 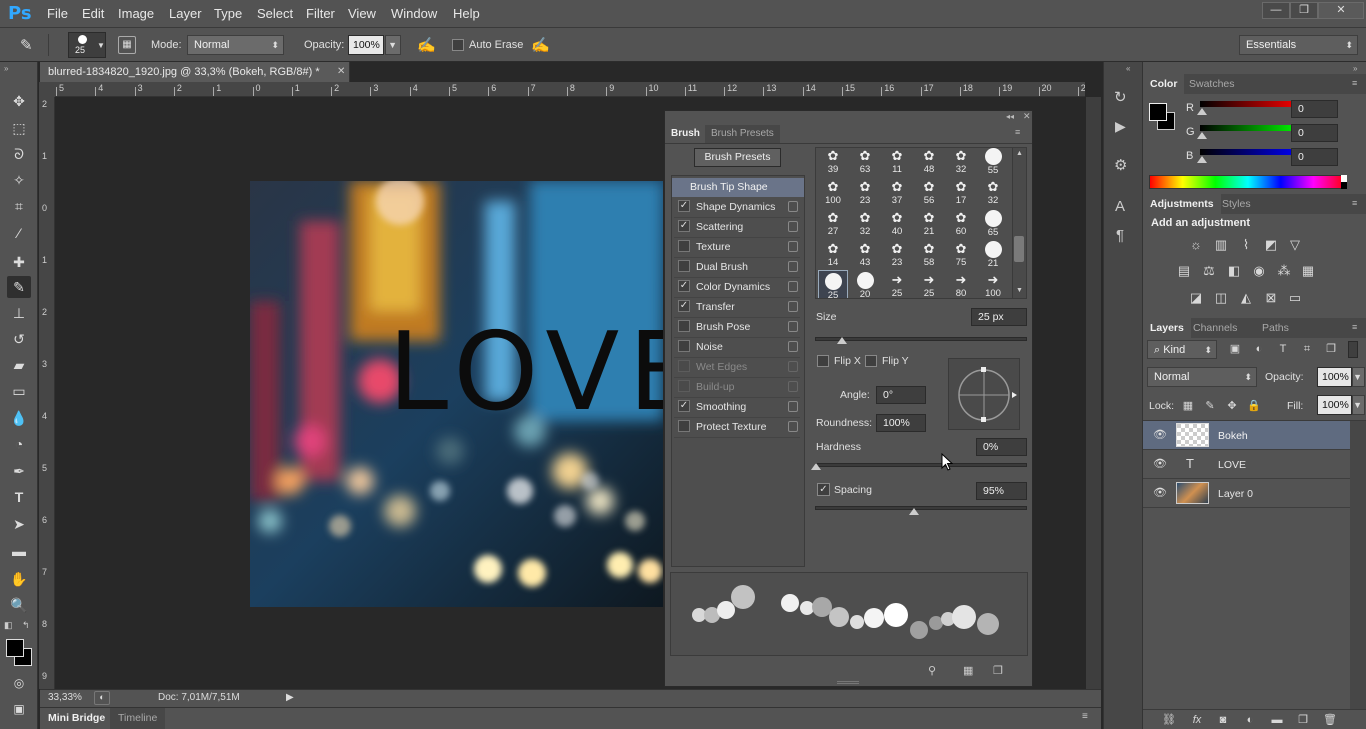 I want to click on tab-brush-presets: Brush Presets, so click(x=742, y=134).